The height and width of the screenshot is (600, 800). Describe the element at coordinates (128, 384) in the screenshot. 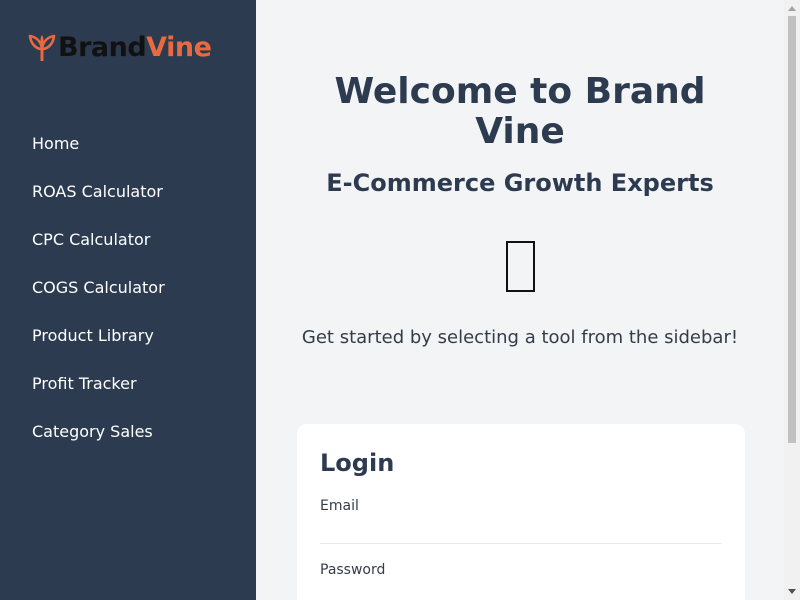

I see `sidebar-item-profit-tracker: Profit Tracker` at that location.